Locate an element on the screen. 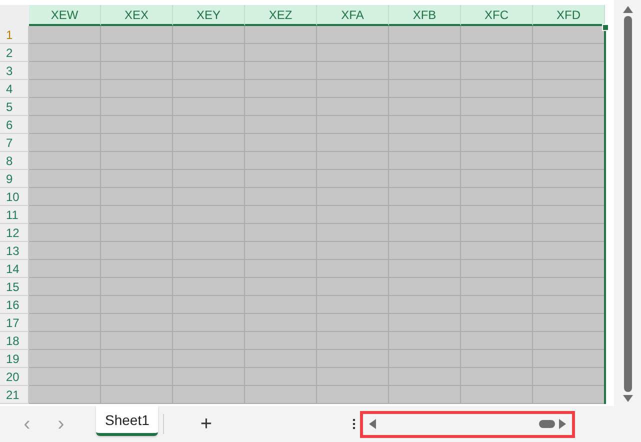 The height and width of the screenshot is (442, 641). row-header: 5 is located at coordinates (14, 107).